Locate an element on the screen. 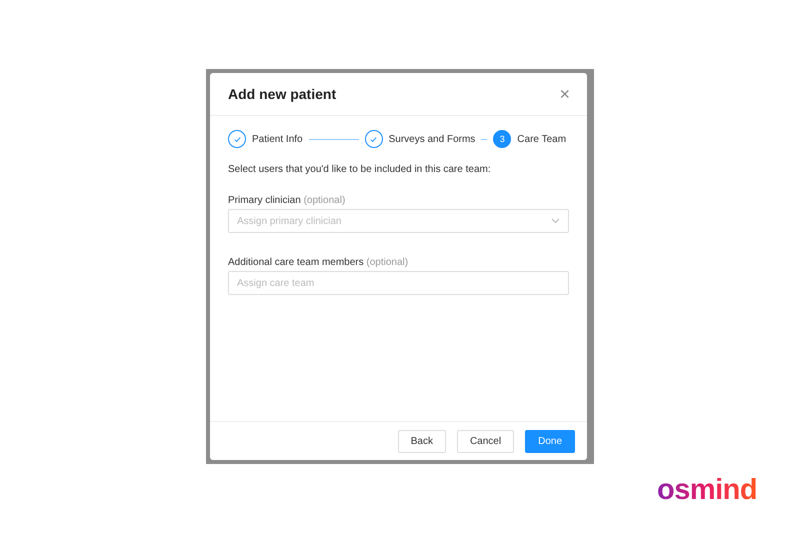 This screenshot has height=534, width=800. input-field: Assign care team is located at coordinates (398, 283).